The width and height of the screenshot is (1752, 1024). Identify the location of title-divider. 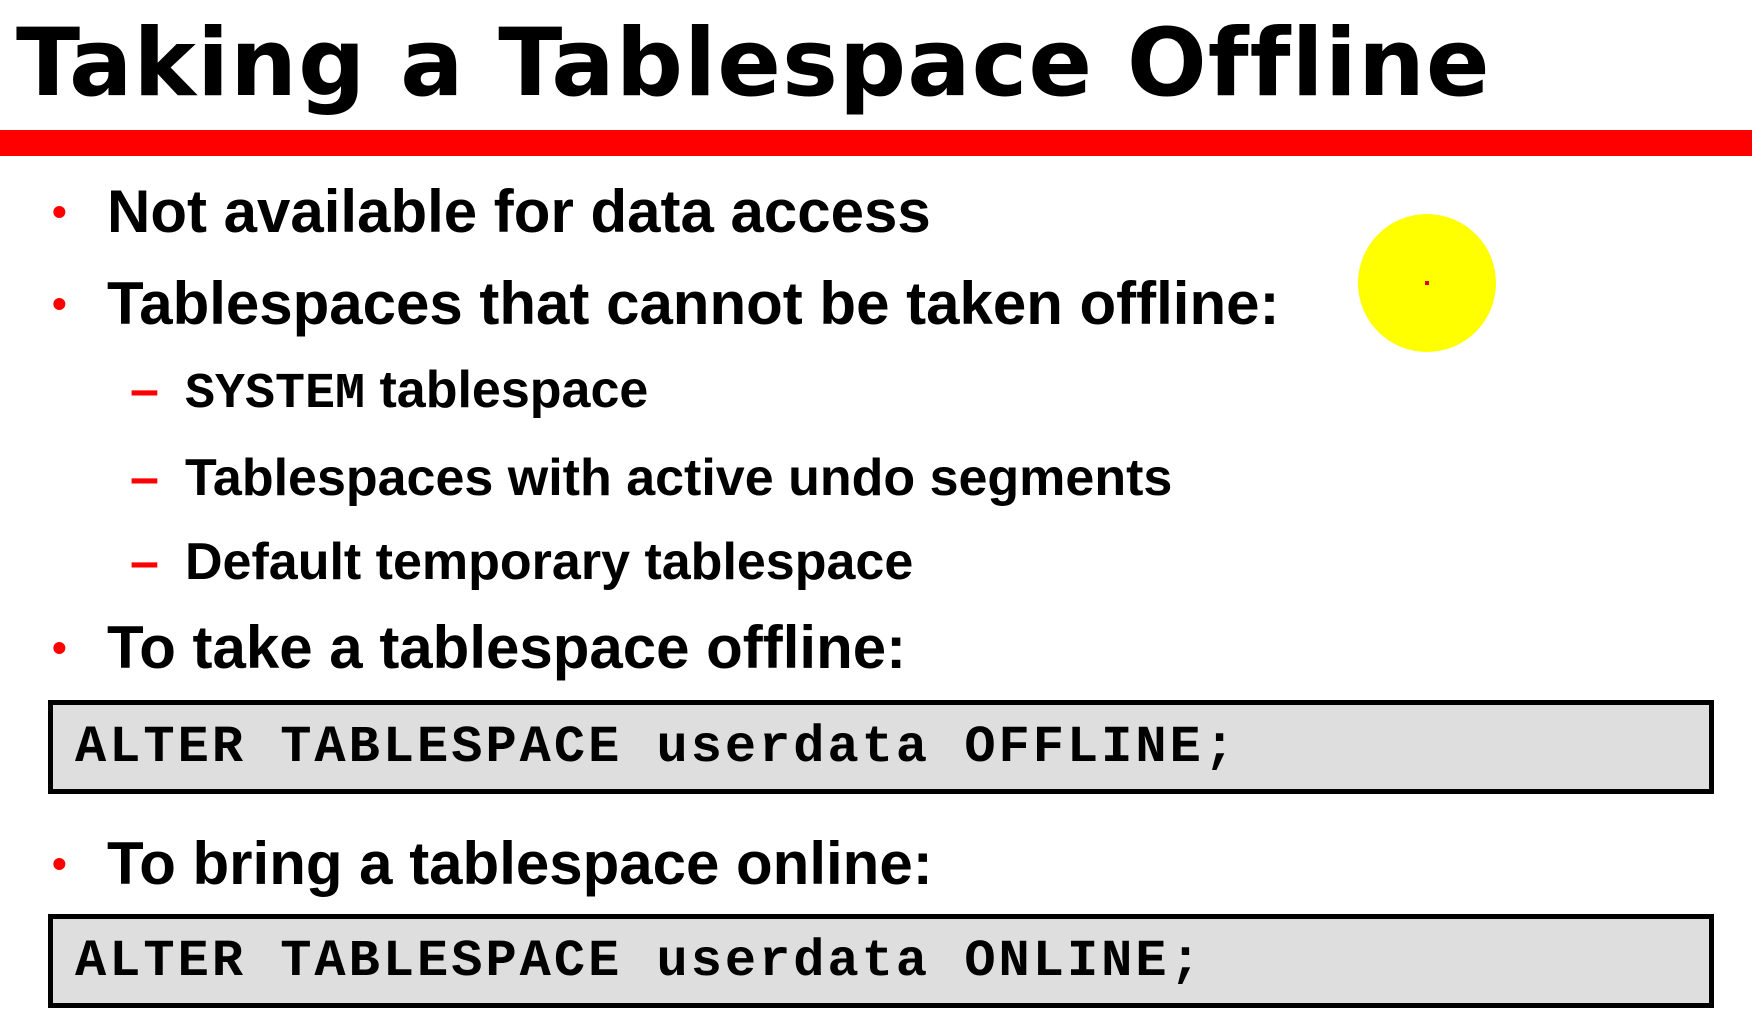
(876, 143).